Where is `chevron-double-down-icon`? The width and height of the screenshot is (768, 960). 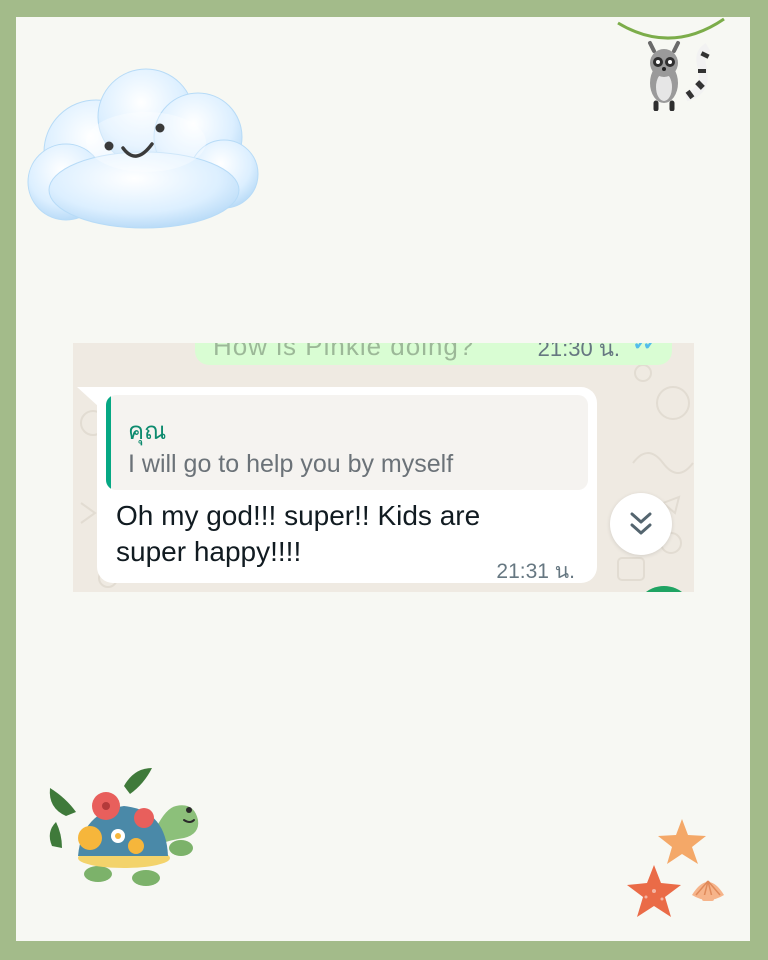
chevron-double-down-icon is located at coordinates (641, 523).